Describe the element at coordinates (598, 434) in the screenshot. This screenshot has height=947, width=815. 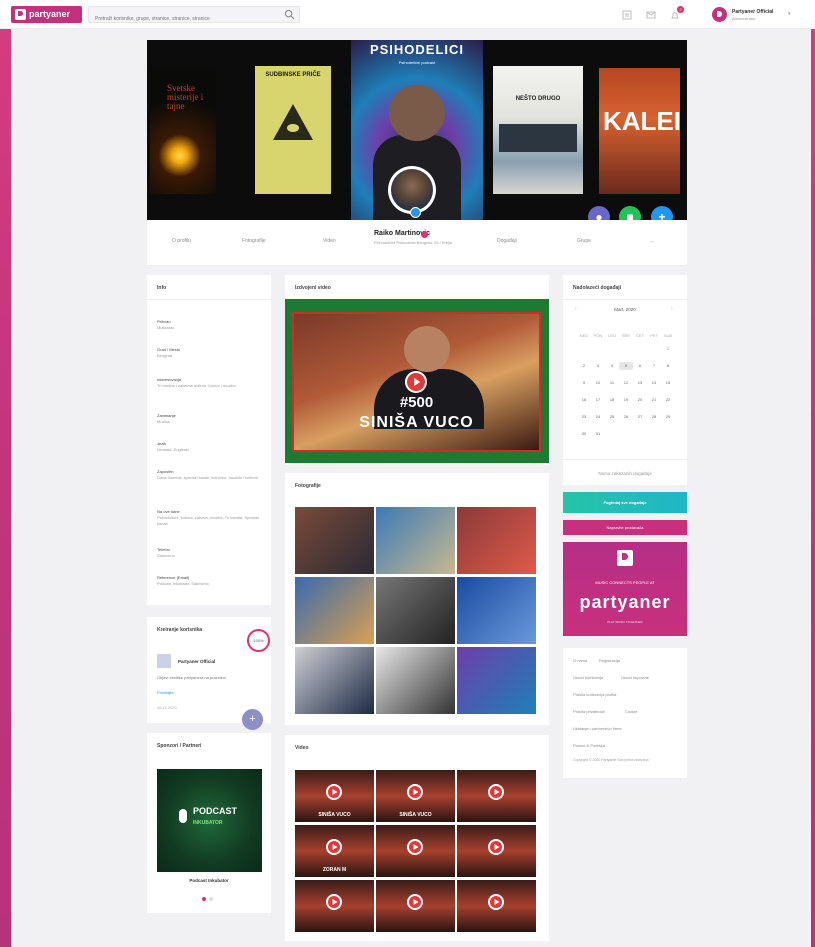
I see `calendar-day: 31` at that location.